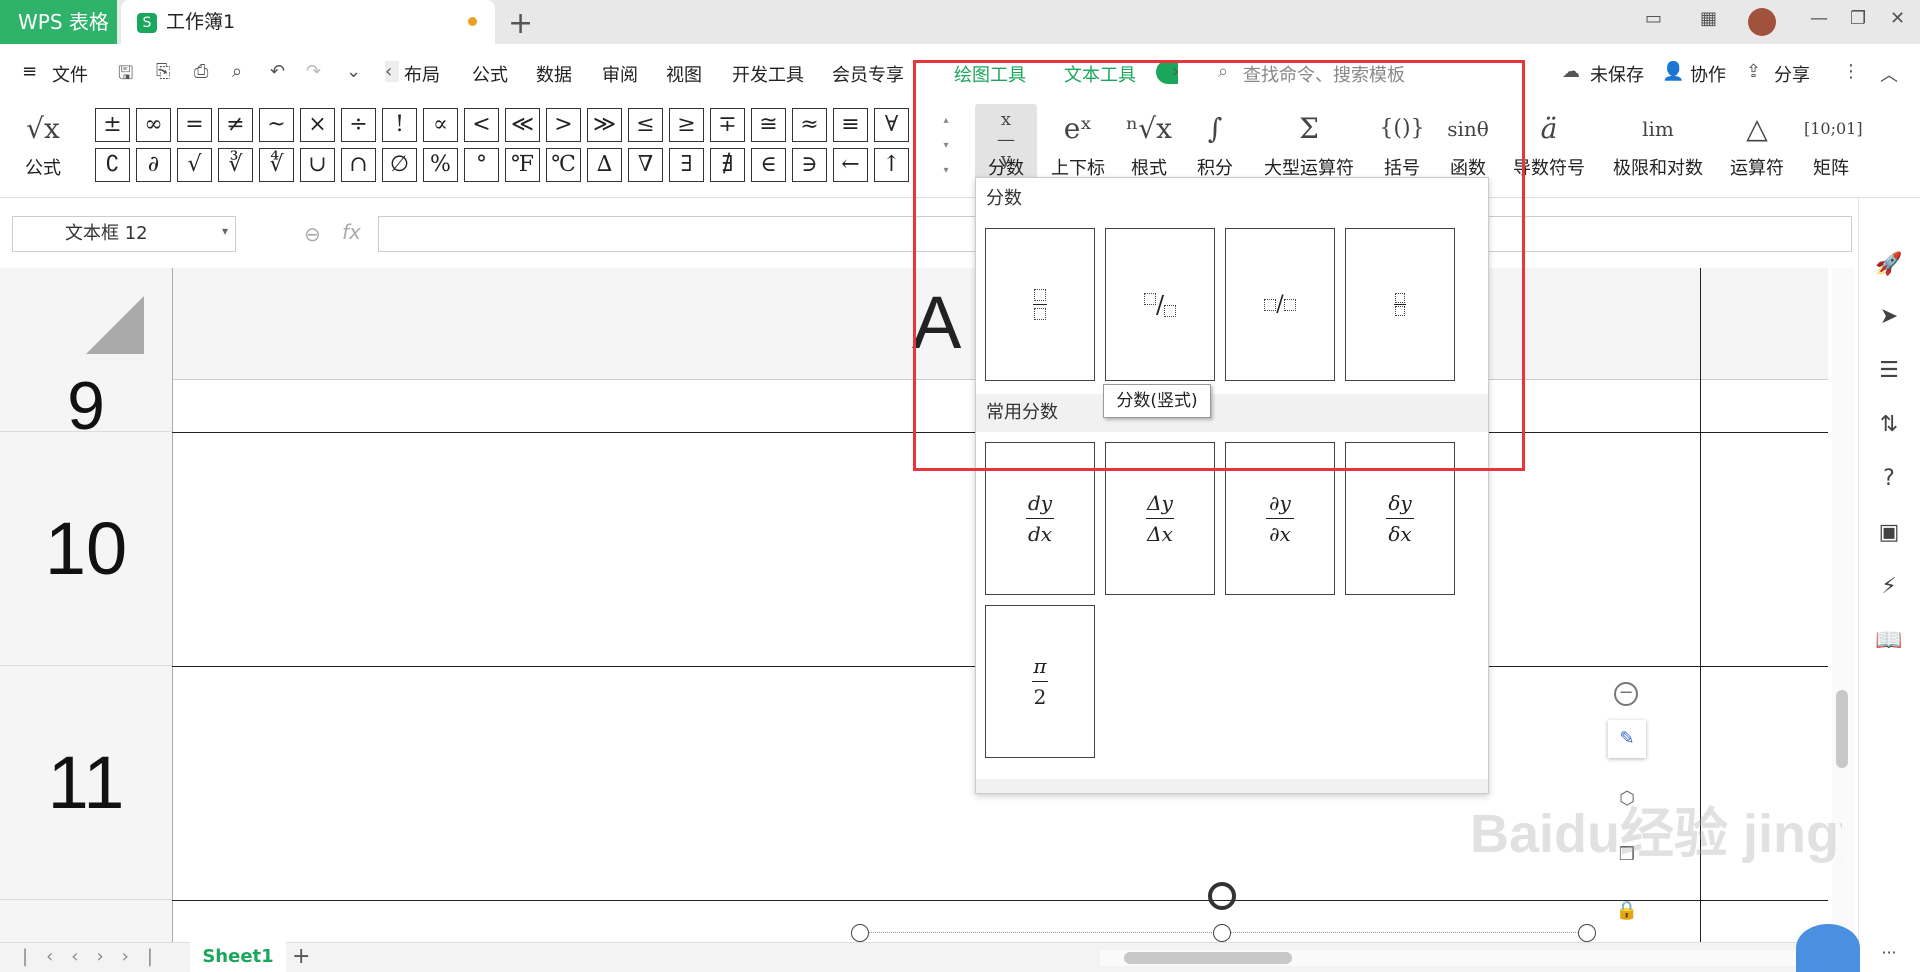  Describe the element at coordinates (868, 74) in the screenshot. I see `menu-item-member: 会员专享` at that location.